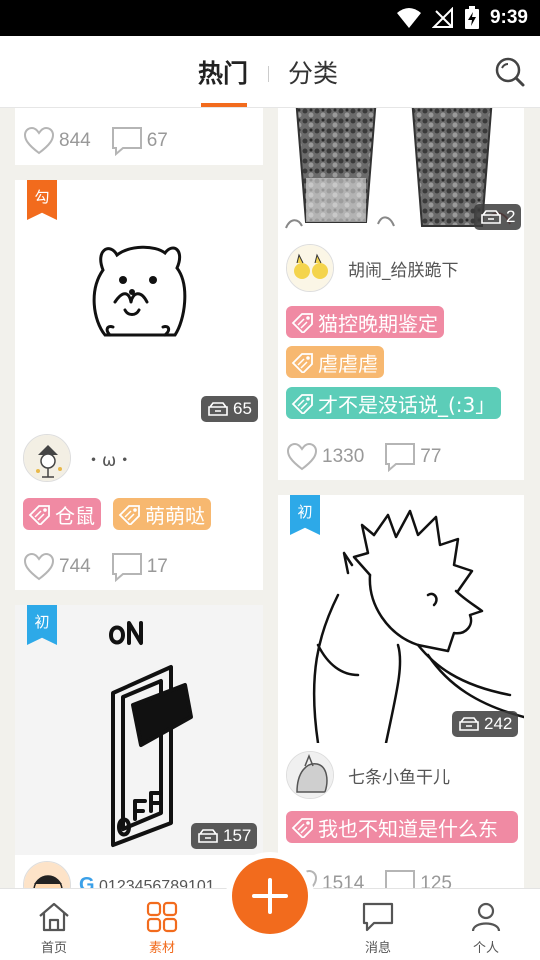 The image size is (540, 960). Describe the element at coordinates (379, 878) in the screenshot. I see `post-stats: 1514 125` at that location.